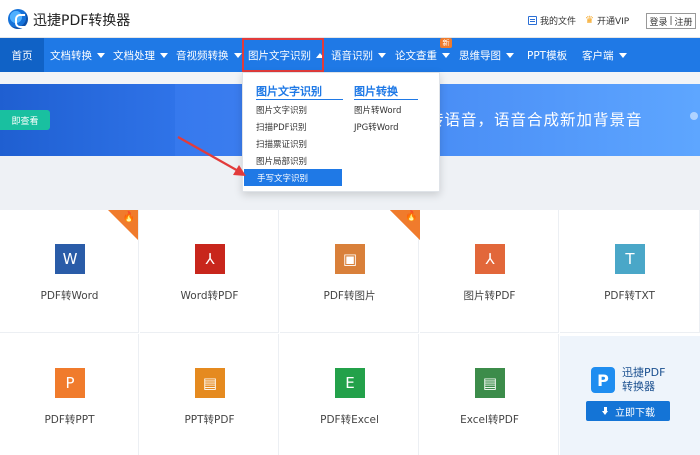 The image size is (700, 455). What do you see at coordinates (210, 259) in the screenshot?
I see `word-to-pdf-icon: ⅄` at bounding box center [210, 259].